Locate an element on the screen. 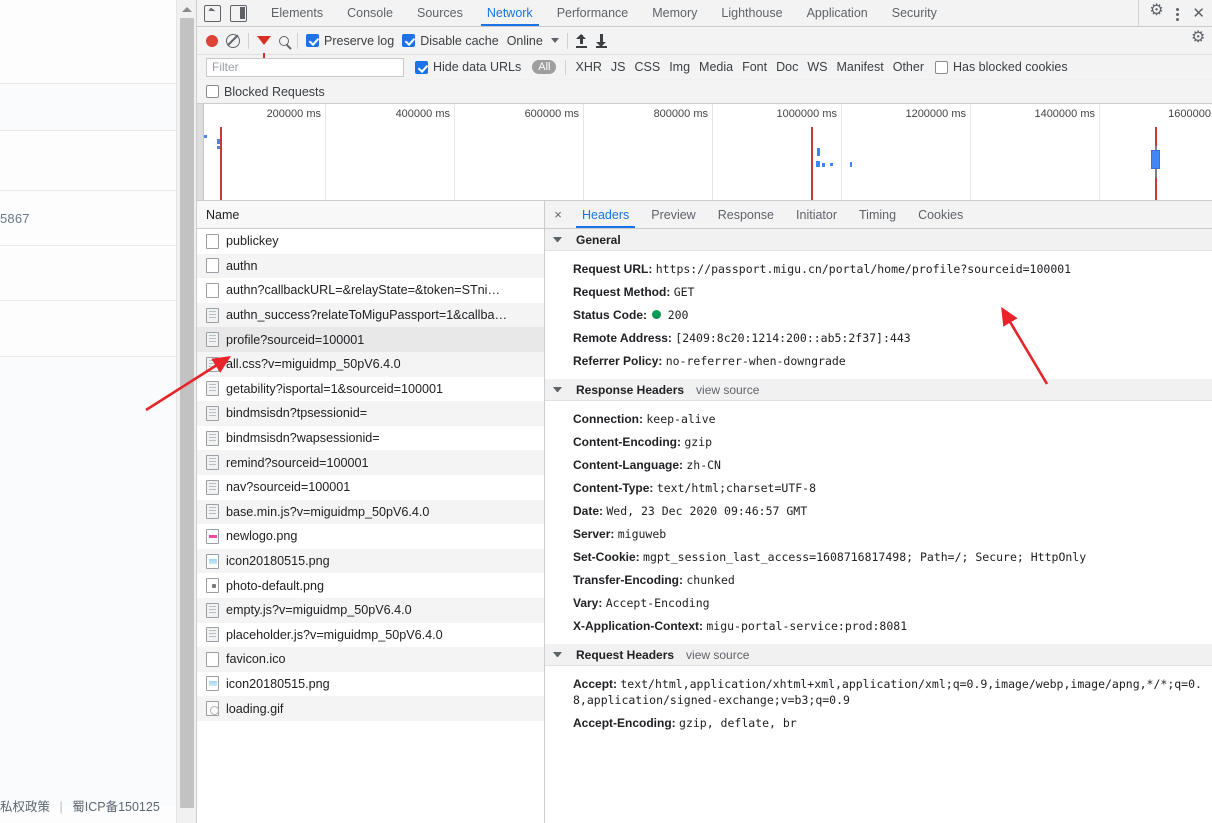 This screenshot has width=1212, height=823. tab-response: Response is located at coordinates (746, 214).